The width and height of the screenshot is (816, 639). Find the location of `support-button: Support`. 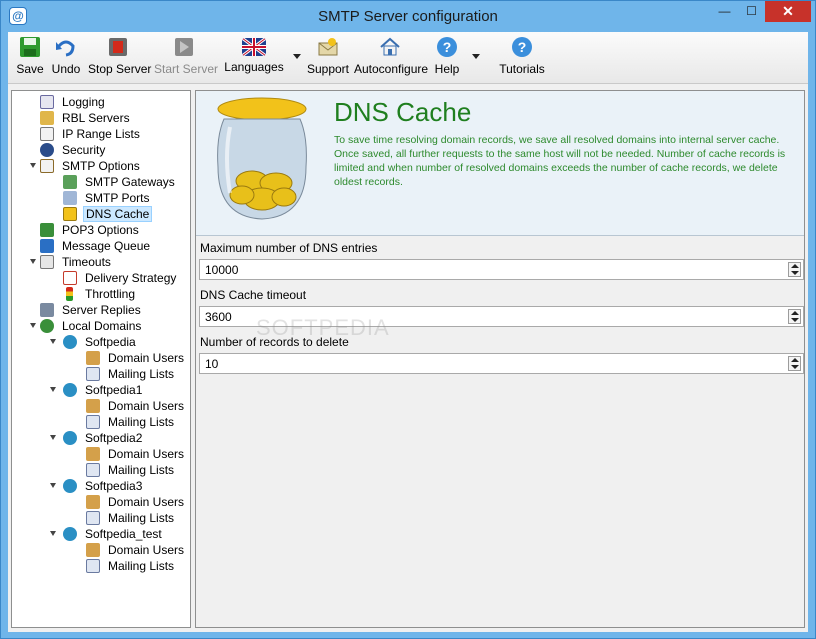

support-button: Support is located at coordinates (328, 58).